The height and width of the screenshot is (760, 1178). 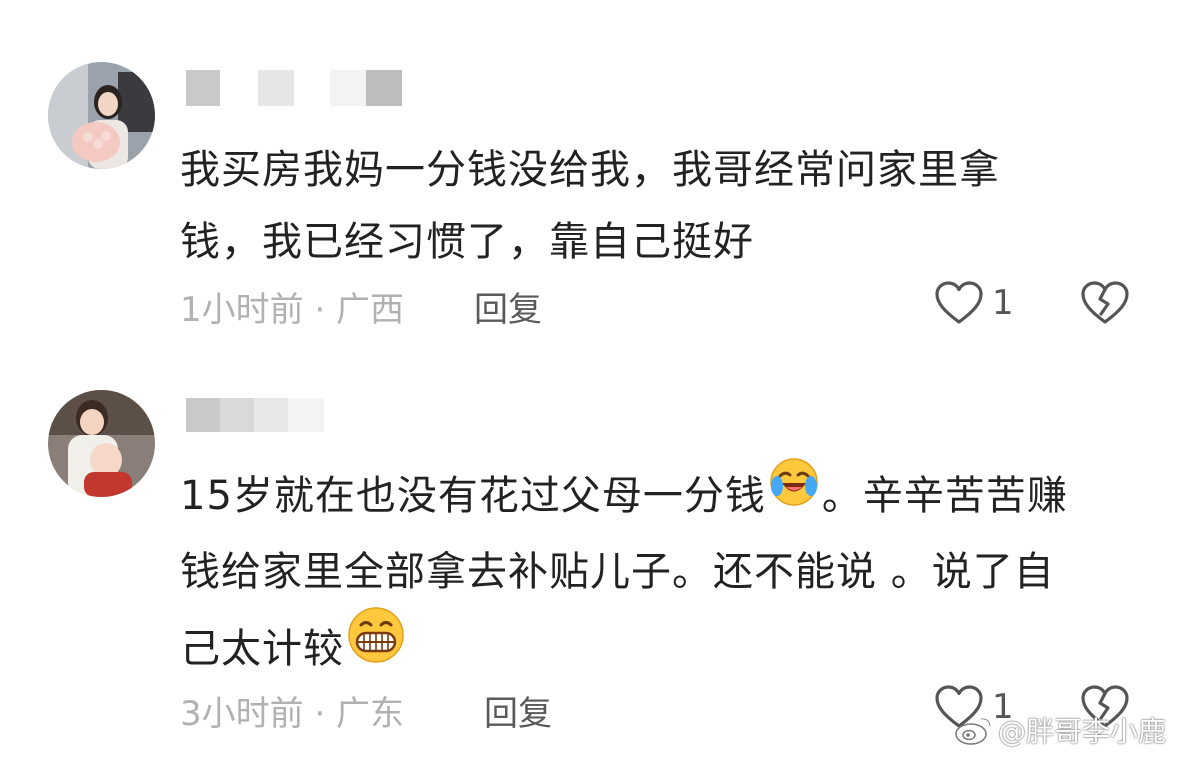 I want to click on watermark-text: @胖哥李小鹿, so click(x=1081, y=731).